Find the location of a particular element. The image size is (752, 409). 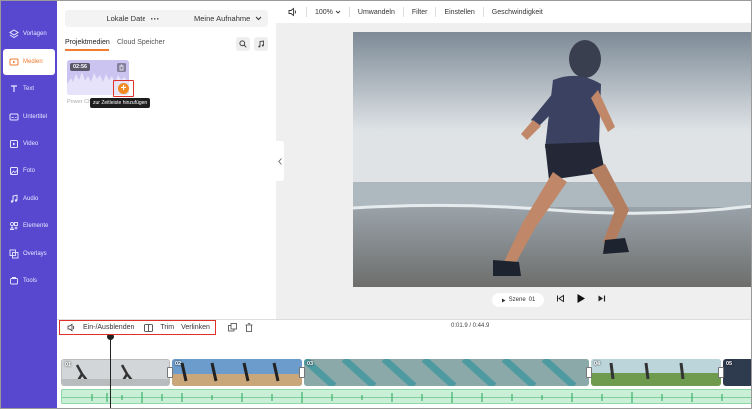

sidebar-item-label: Audio is located at coordinates (31, 199).